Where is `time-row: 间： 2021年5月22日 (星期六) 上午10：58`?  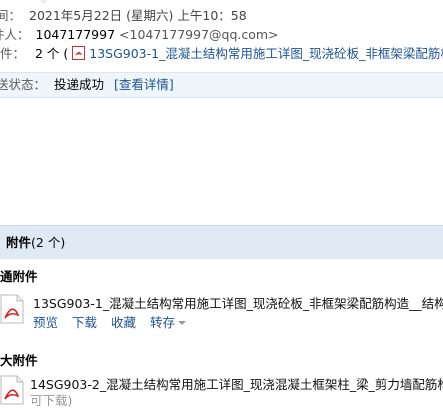 time-row: 间： 2021年5月22日 (星期六) 上午10：58 is located at coordinates (123, 16).